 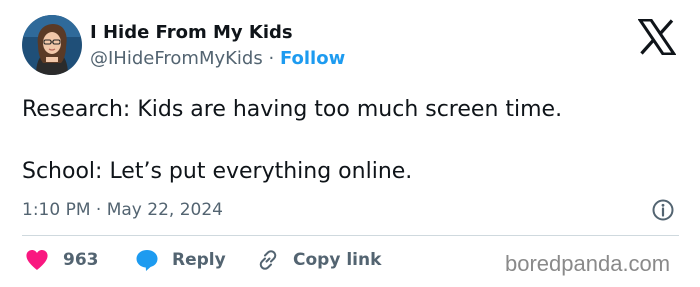 I want to click on author-handle: @IHideFromMyKids, so click(x=176, y=58).